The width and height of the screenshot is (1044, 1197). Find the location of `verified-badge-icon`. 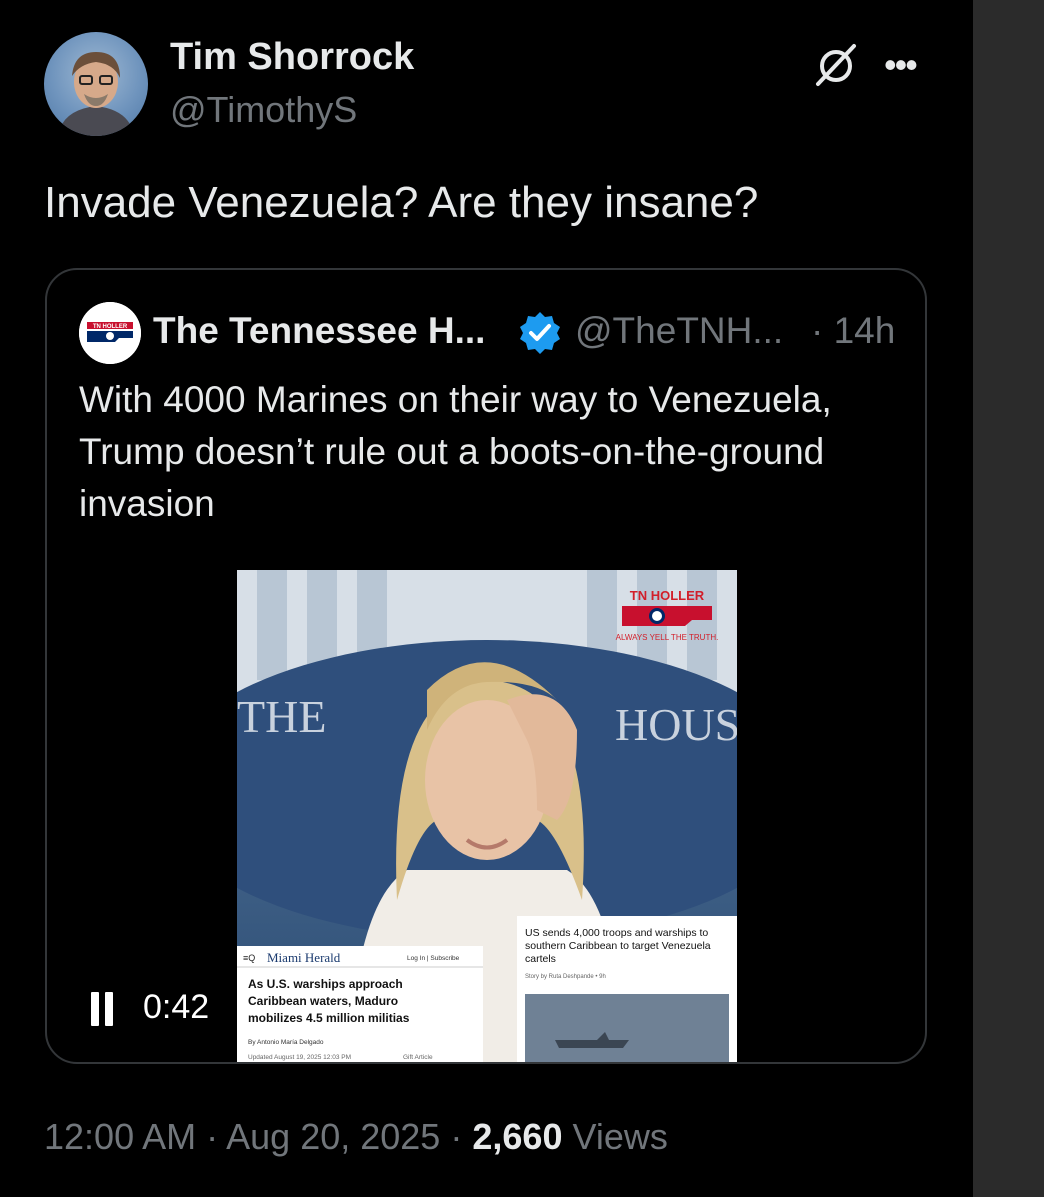

verified-badge-icon is located at coordinates (540, 333).